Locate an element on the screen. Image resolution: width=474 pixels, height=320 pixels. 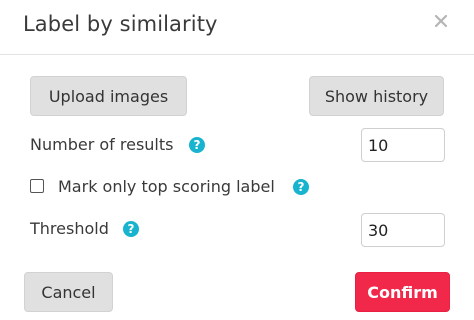
threshold-input is located at coordinates (403, 230).